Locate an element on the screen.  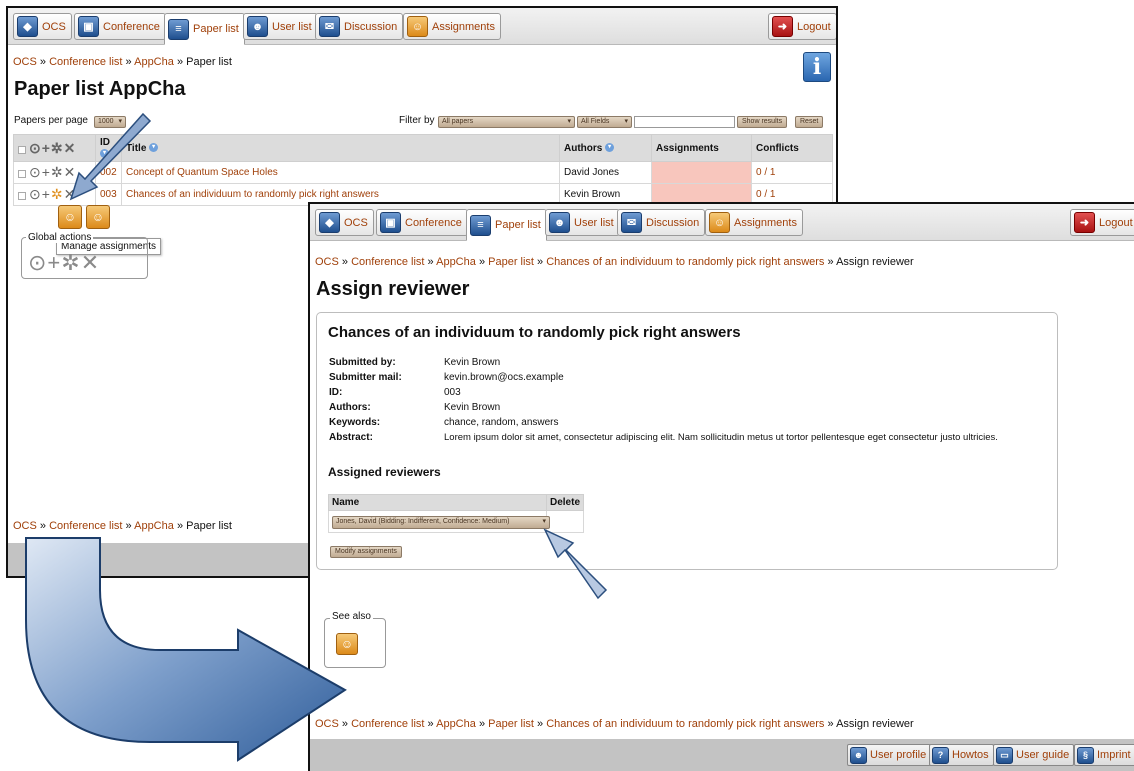
papers-per-page-label: Papers per page is located at coordinates (51, 120).